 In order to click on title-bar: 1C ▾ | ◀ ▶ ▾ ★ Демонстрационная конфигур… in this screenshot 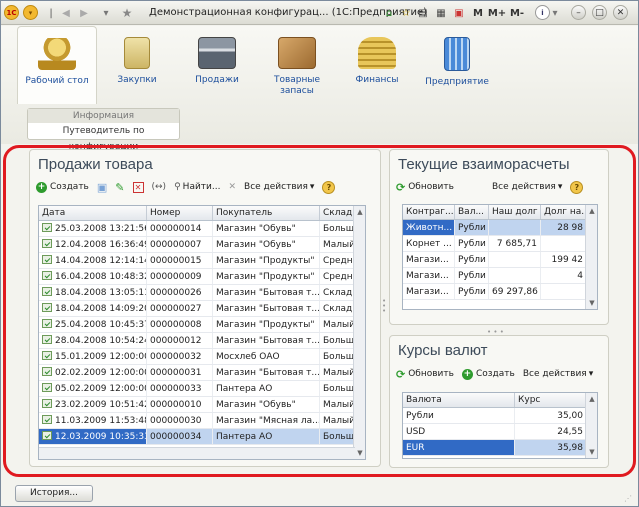, I will do `click(319, 13)`.